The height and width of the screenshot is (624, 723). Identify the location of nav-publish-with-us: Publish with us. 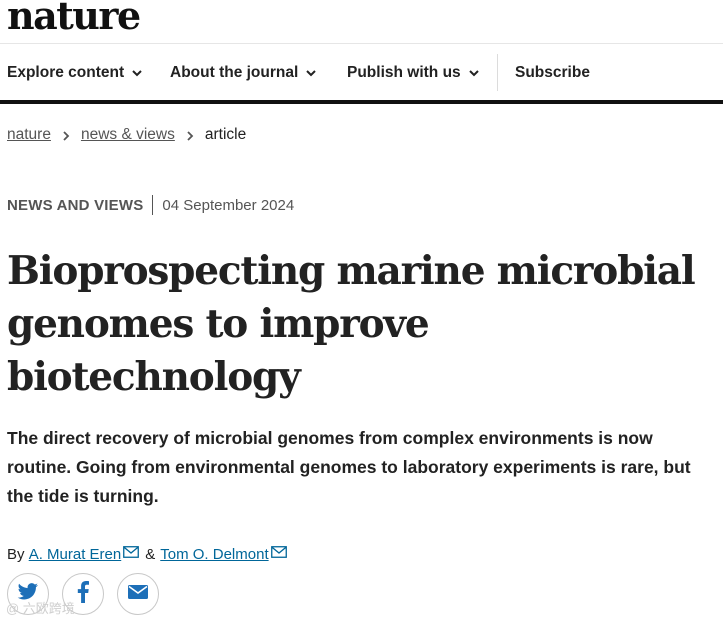
(413, 72).